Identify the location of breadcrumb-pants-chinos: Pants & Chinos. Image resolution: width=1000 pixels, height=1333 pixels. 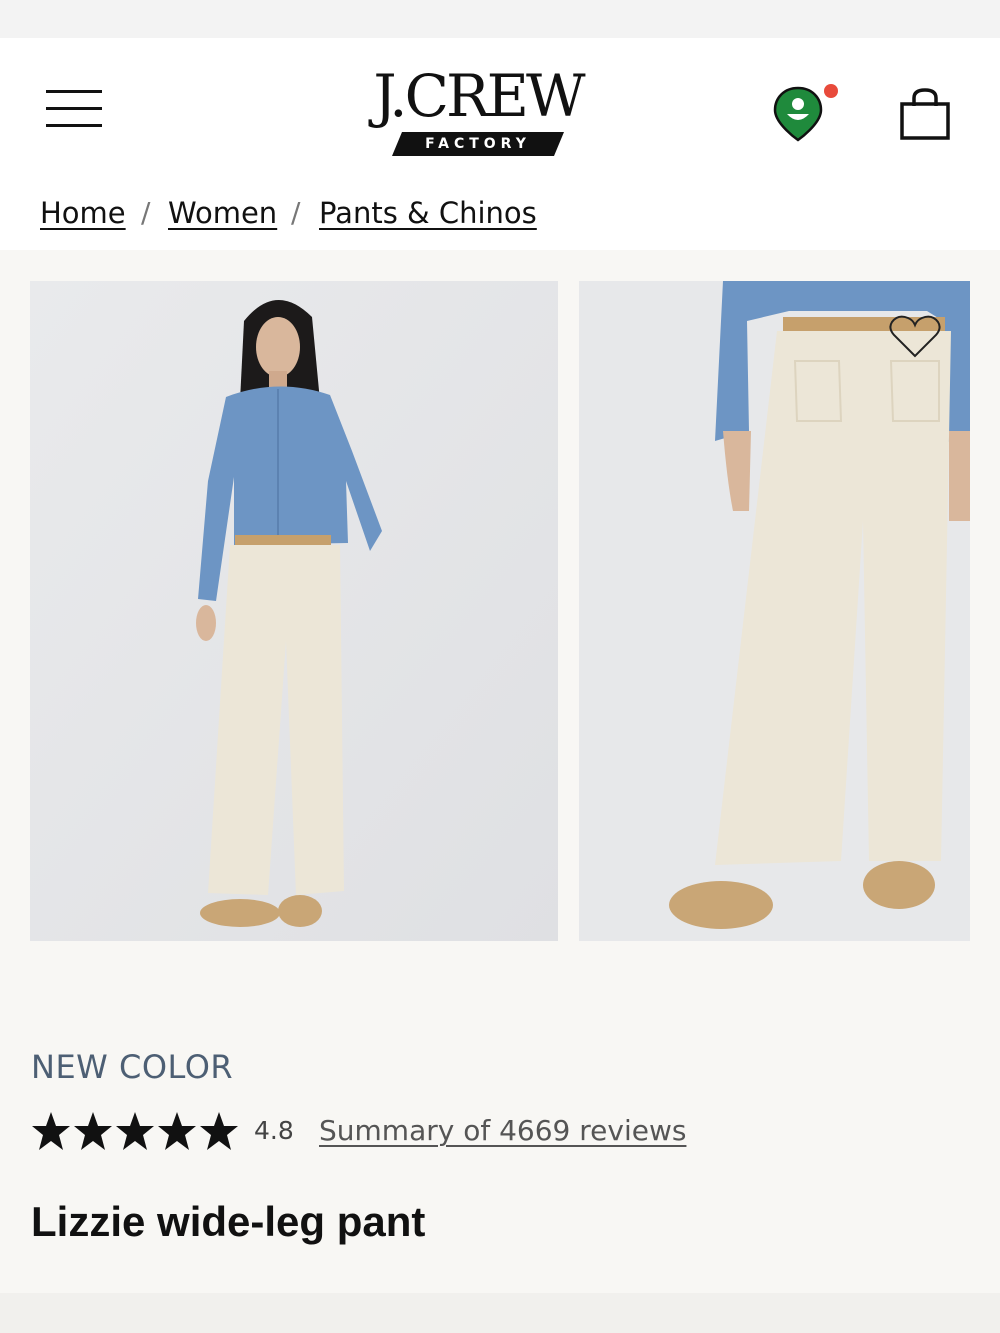
(428, 213).